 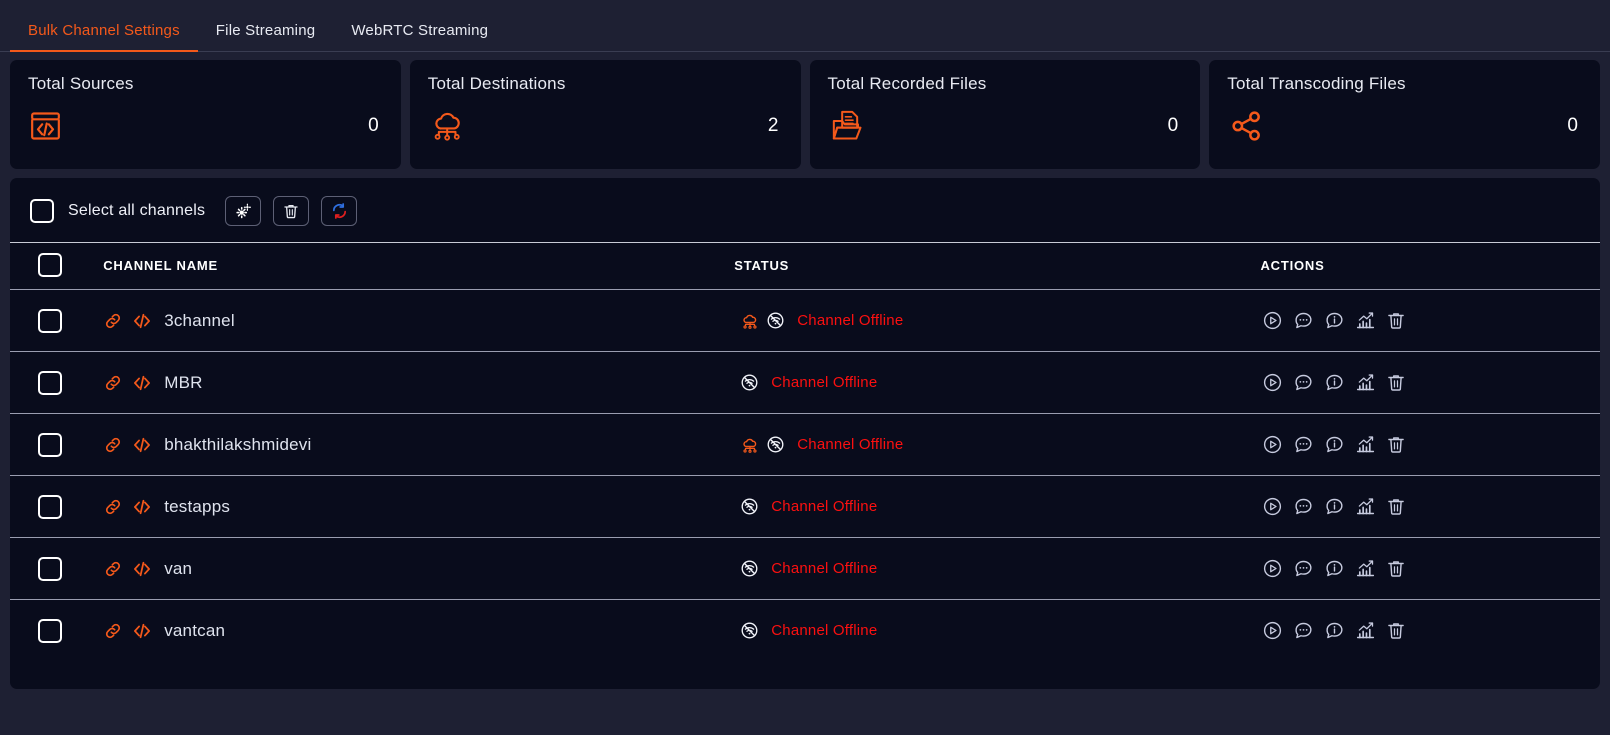 What do you see at coordinates (419, 36) in the screenshot?
I see `tab-webrtc-streaming: WebRTC Streaming` at bounding box center [419, 36].